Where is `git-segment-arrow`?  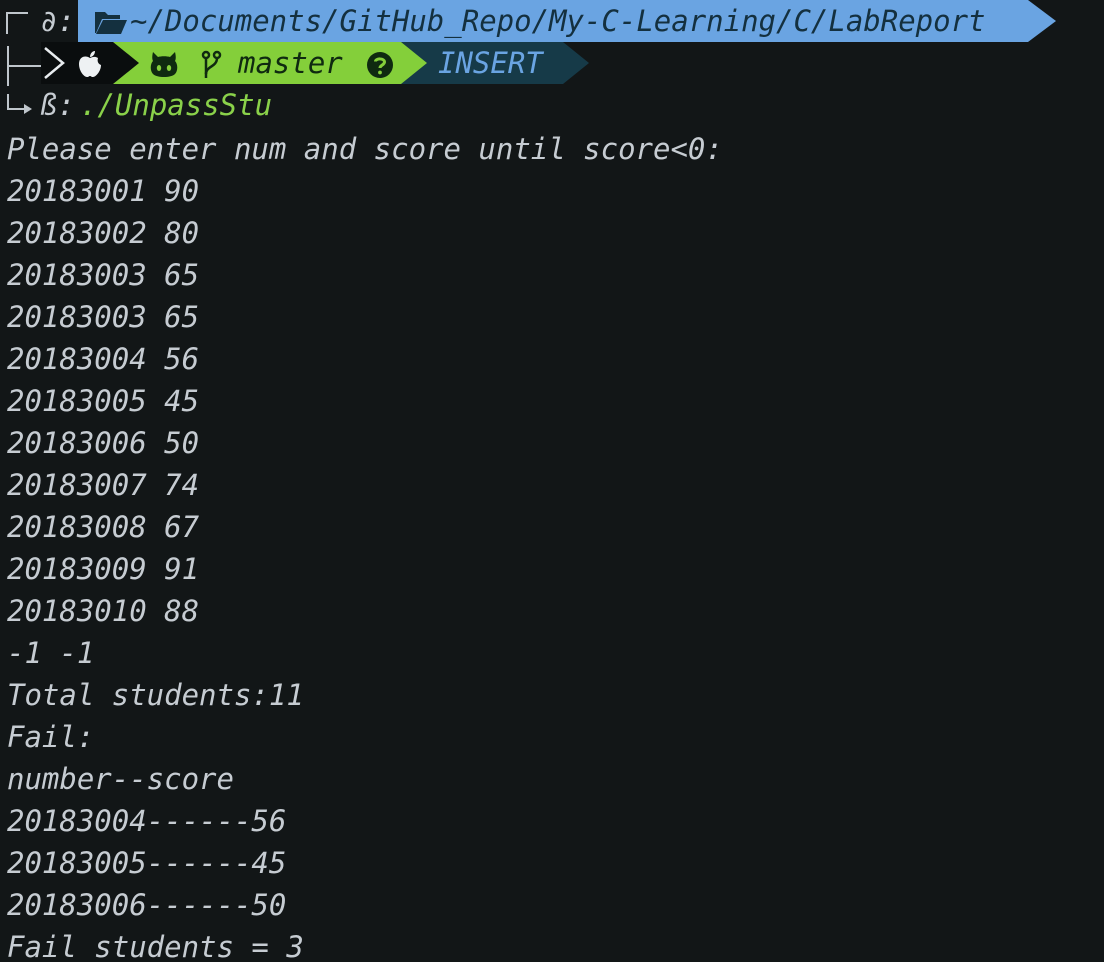 git-segment-arrow is located at coordinates (414, 63).